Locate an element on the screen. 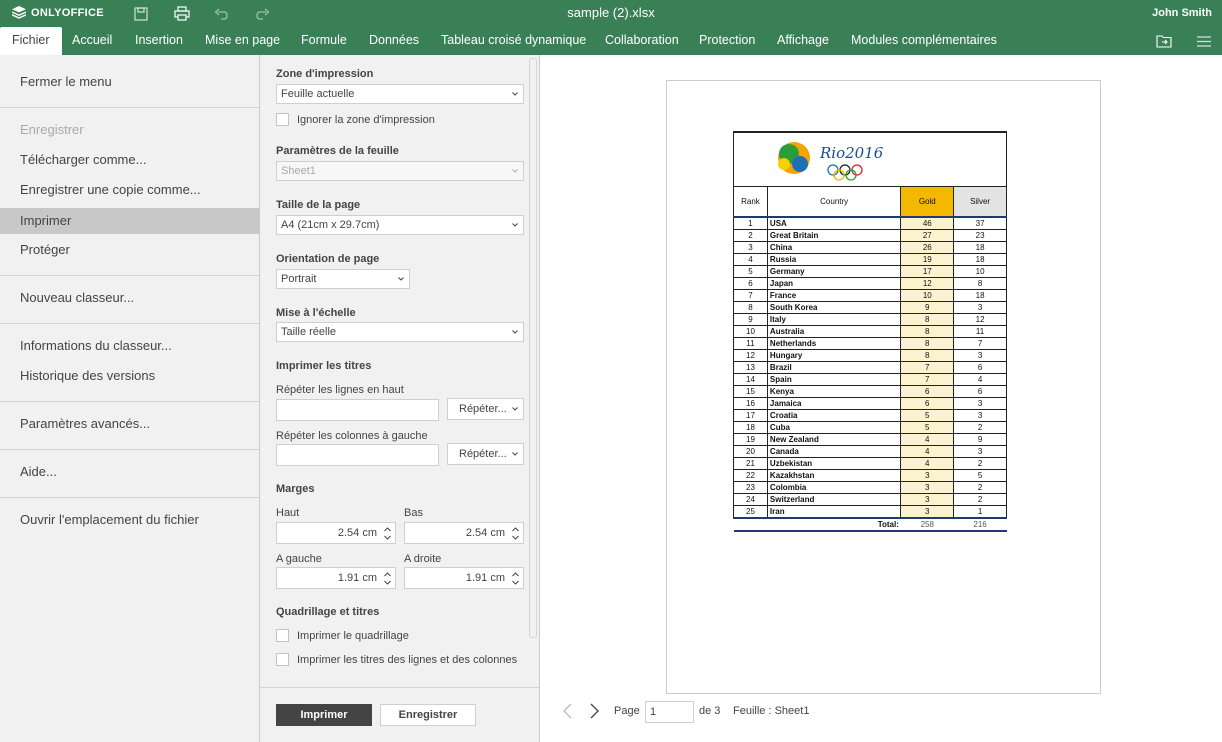 This screenshot has height=742, width=1222. country-cell: South Korea is located at coordinates (834, 307).